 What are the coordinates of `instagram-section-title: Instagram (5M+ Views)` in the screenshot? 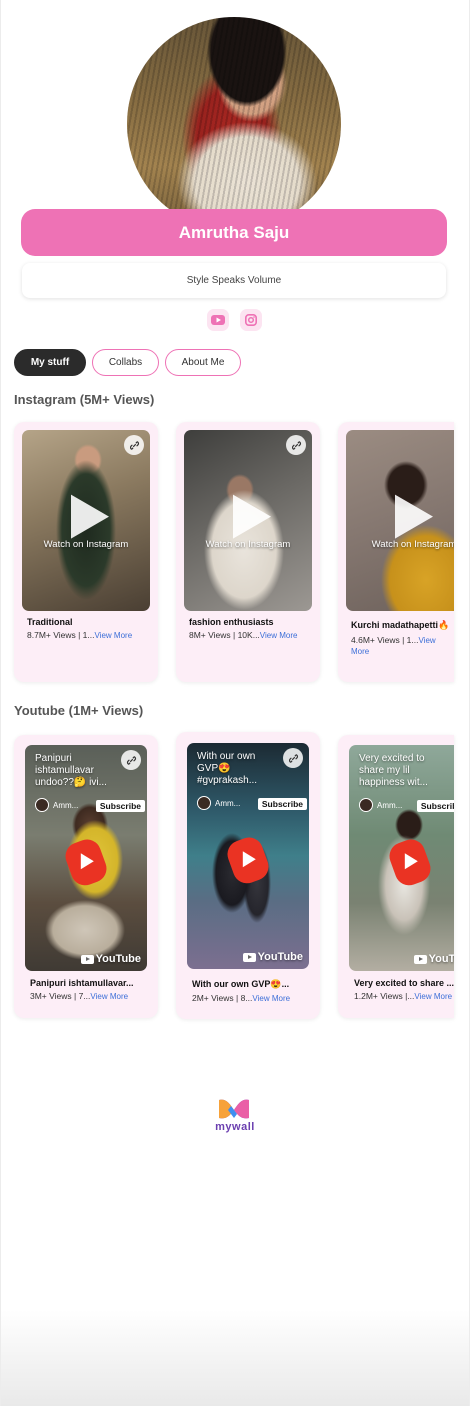 It's located at (84, 399).